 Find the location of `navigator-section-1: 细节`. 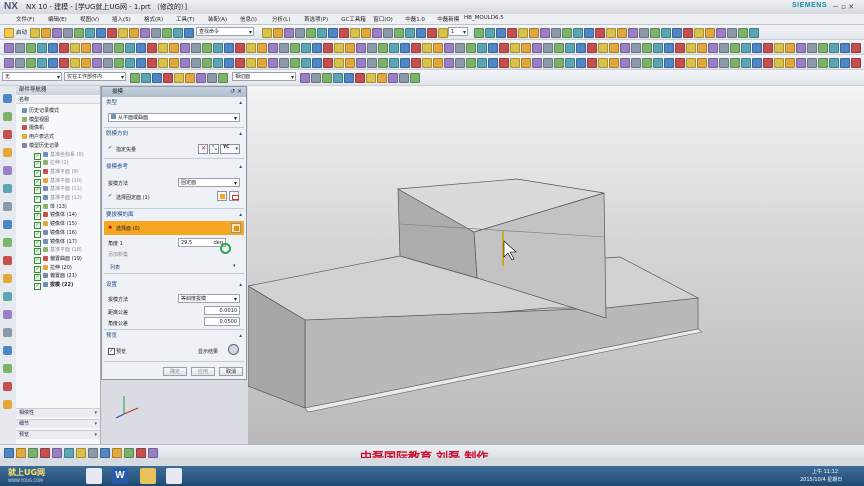

navigator-section-1: 细节 is located at coordinates (58, 424).